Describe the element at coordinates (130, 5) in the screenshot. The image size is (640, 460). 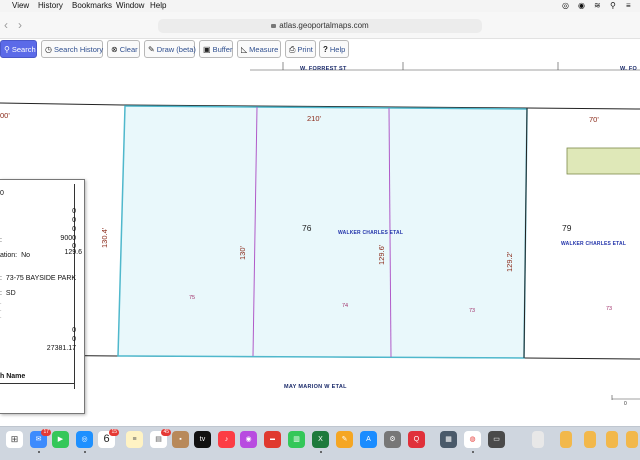
I see `menu-window: Window` at that location.